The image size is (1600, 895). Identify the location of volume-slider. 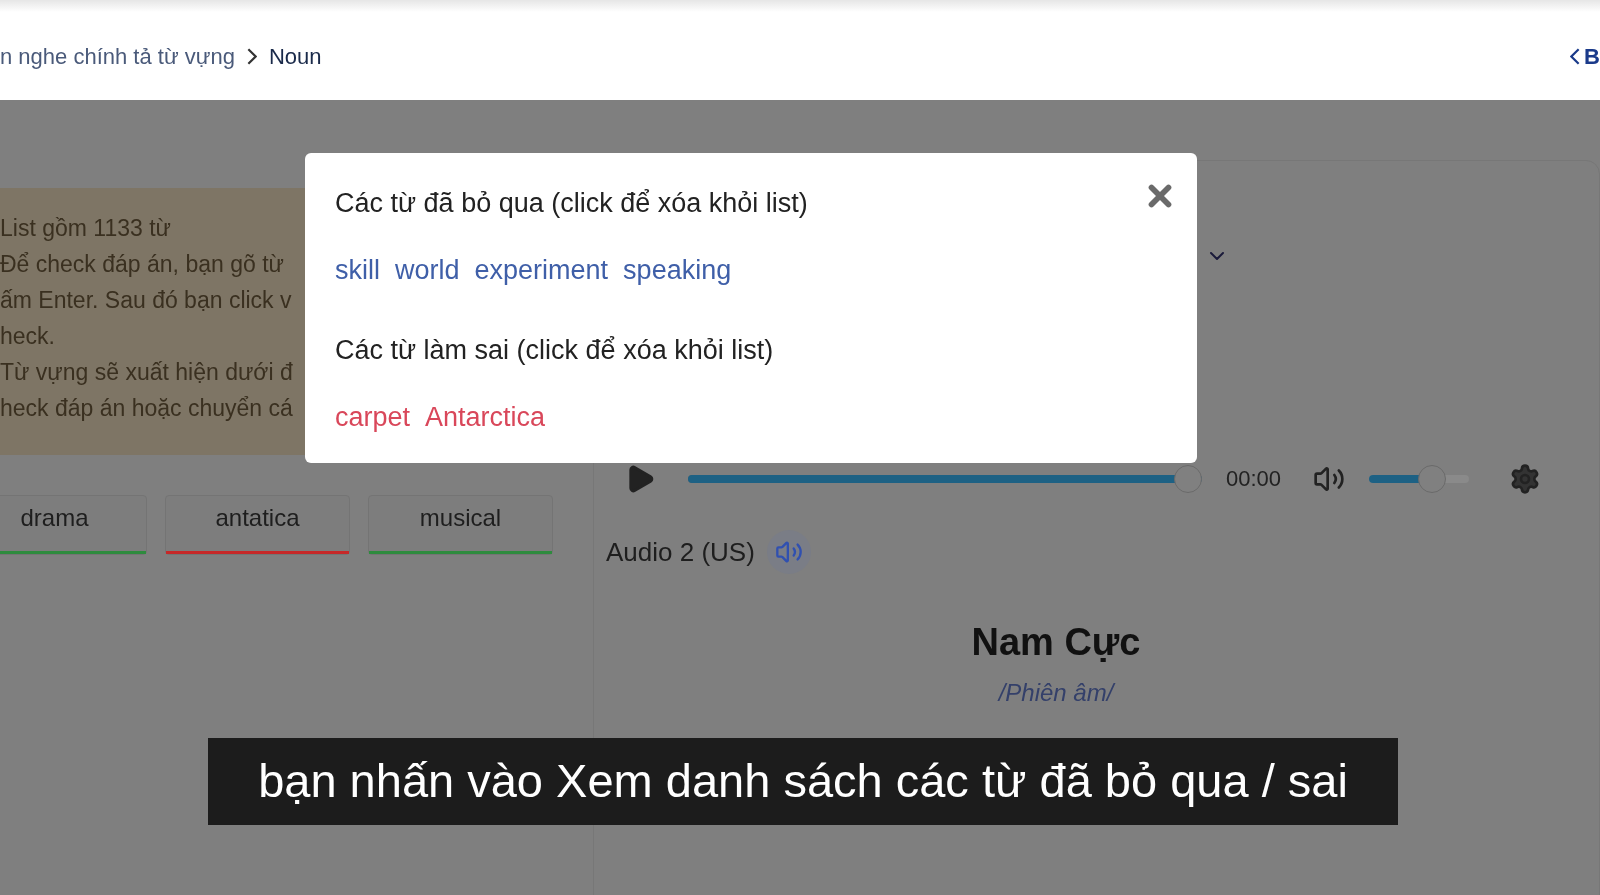
(1419, 478).